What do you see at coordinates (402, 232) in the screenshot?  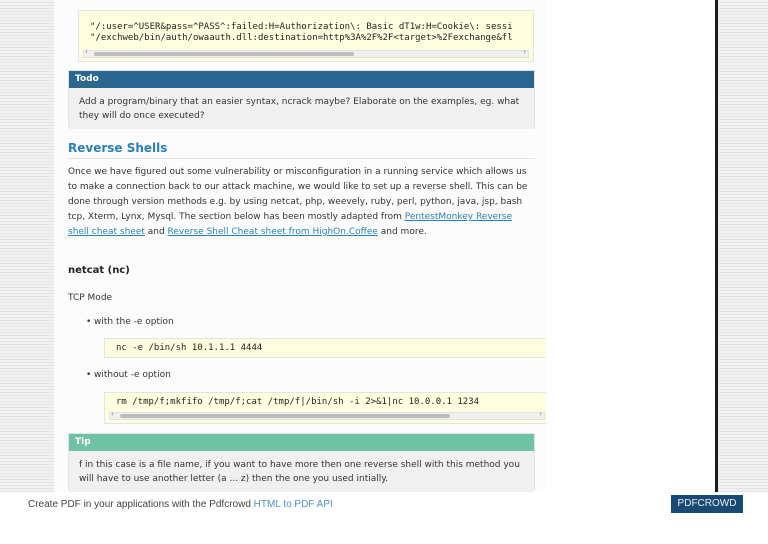 I see `paragraph-text: and more.` at bounding box center [402, 232].